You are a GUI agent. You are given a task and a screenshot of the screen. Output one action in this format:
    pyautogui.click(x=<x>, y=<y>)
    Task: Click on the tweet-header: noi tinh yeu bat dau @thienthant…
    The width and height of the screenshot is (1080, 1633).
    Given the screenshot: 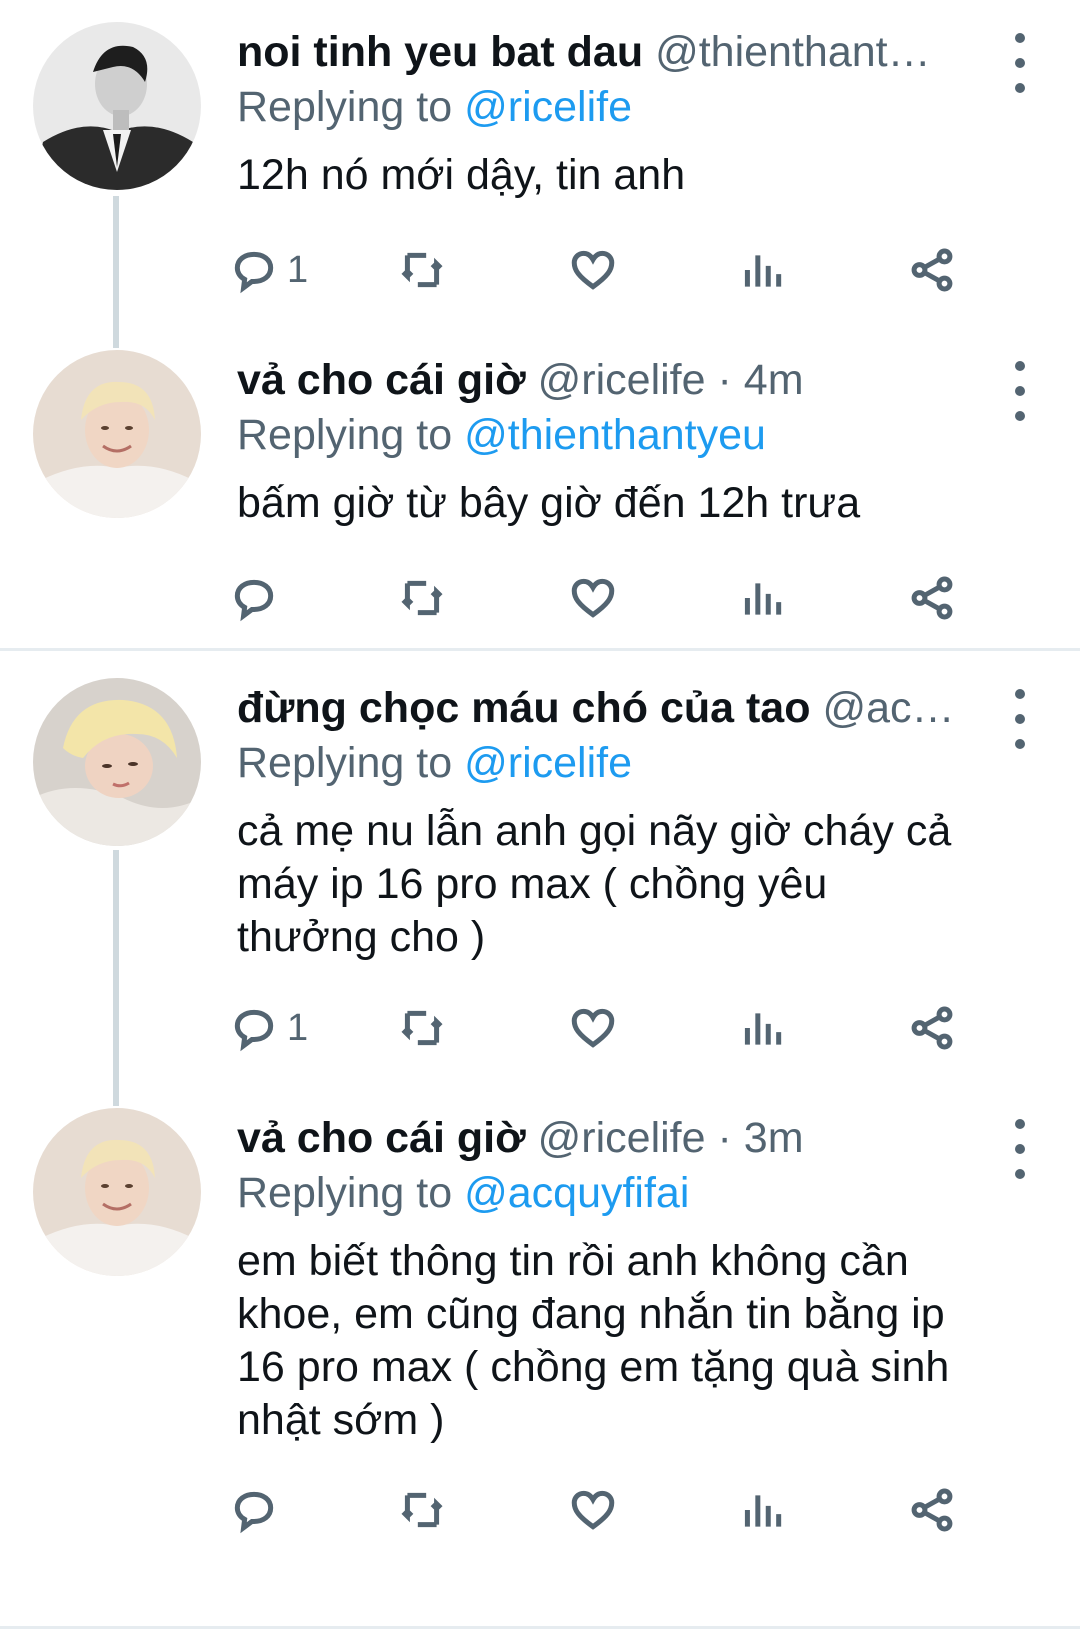 What is the action you would take?
    pyautogui.click(x=597, y=52)
    